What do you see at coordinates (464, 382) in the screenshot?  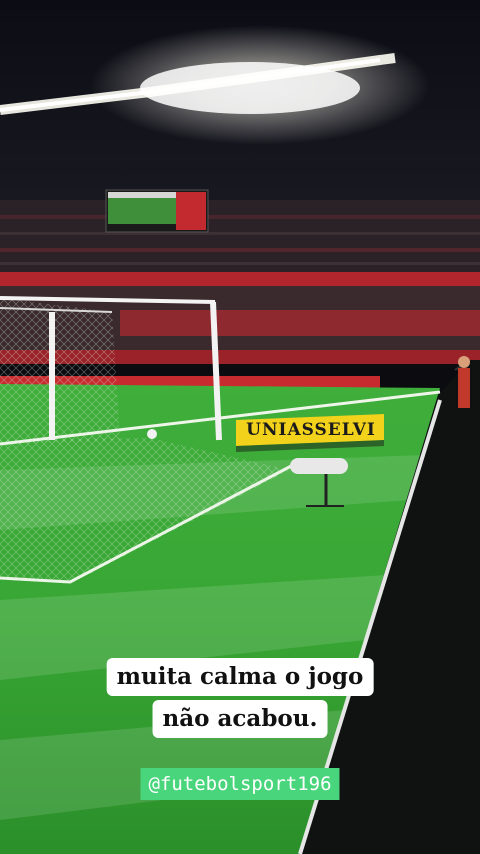 I see `spectators-right` at bounding box center [464, 382].